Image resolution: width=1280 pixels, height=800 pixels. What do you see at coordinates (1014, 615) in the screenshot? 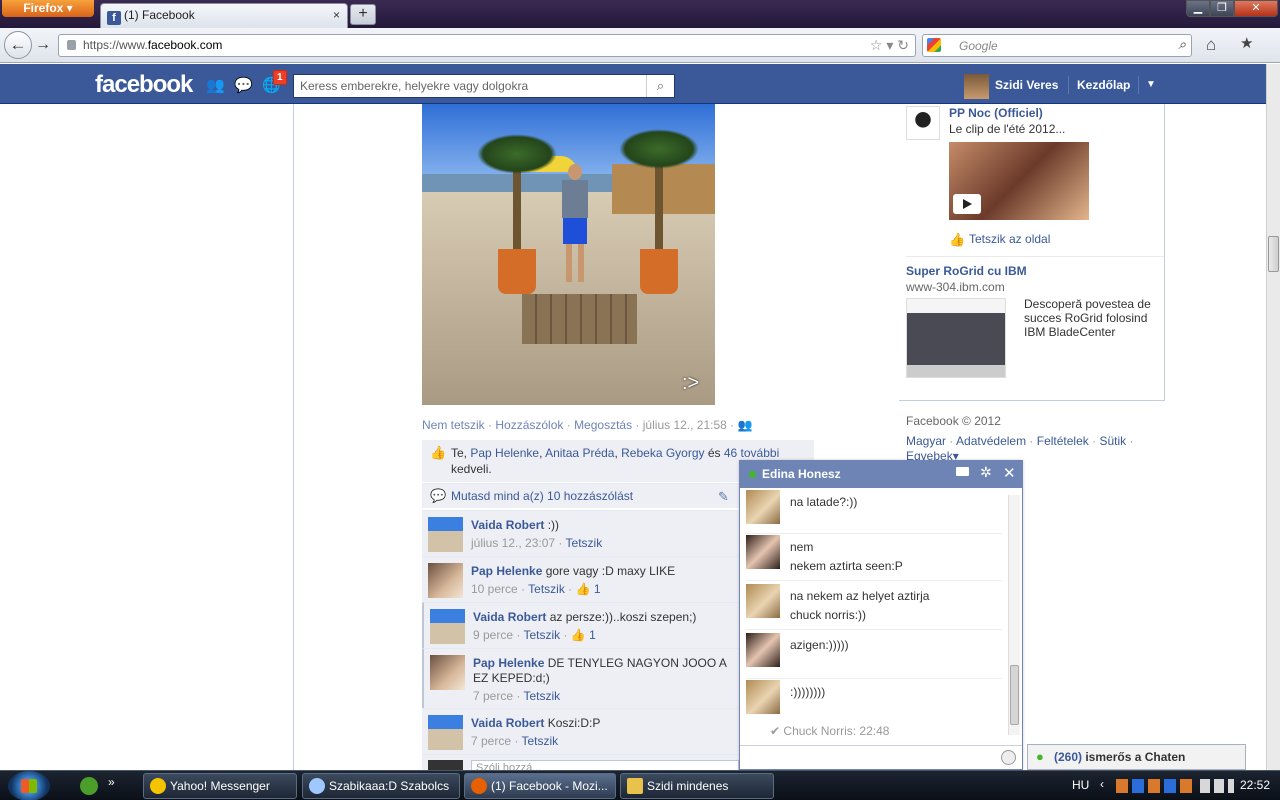
I see `chat-scrollbar` at bounding box center [1014, 615].